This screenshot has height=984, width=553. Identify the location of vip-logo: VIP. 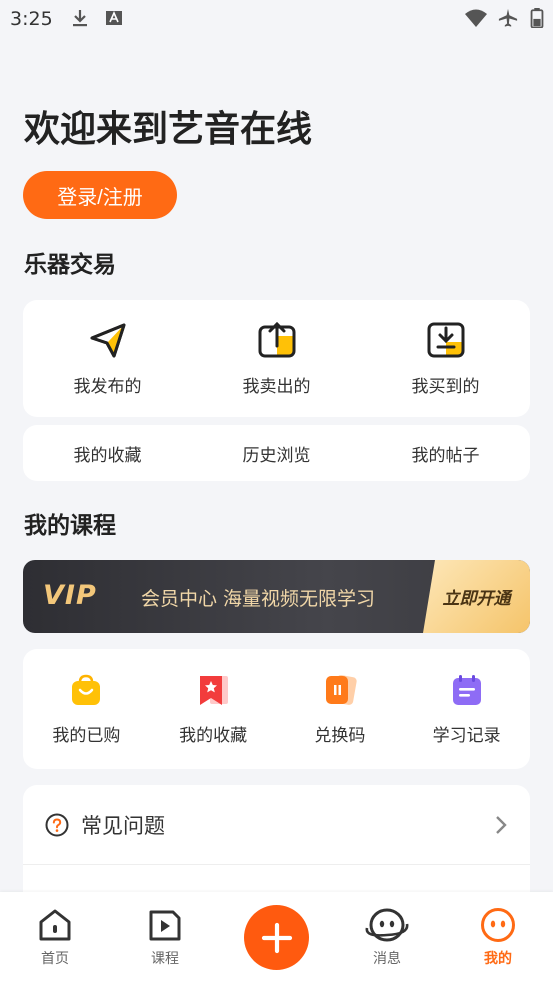
(70, 595).